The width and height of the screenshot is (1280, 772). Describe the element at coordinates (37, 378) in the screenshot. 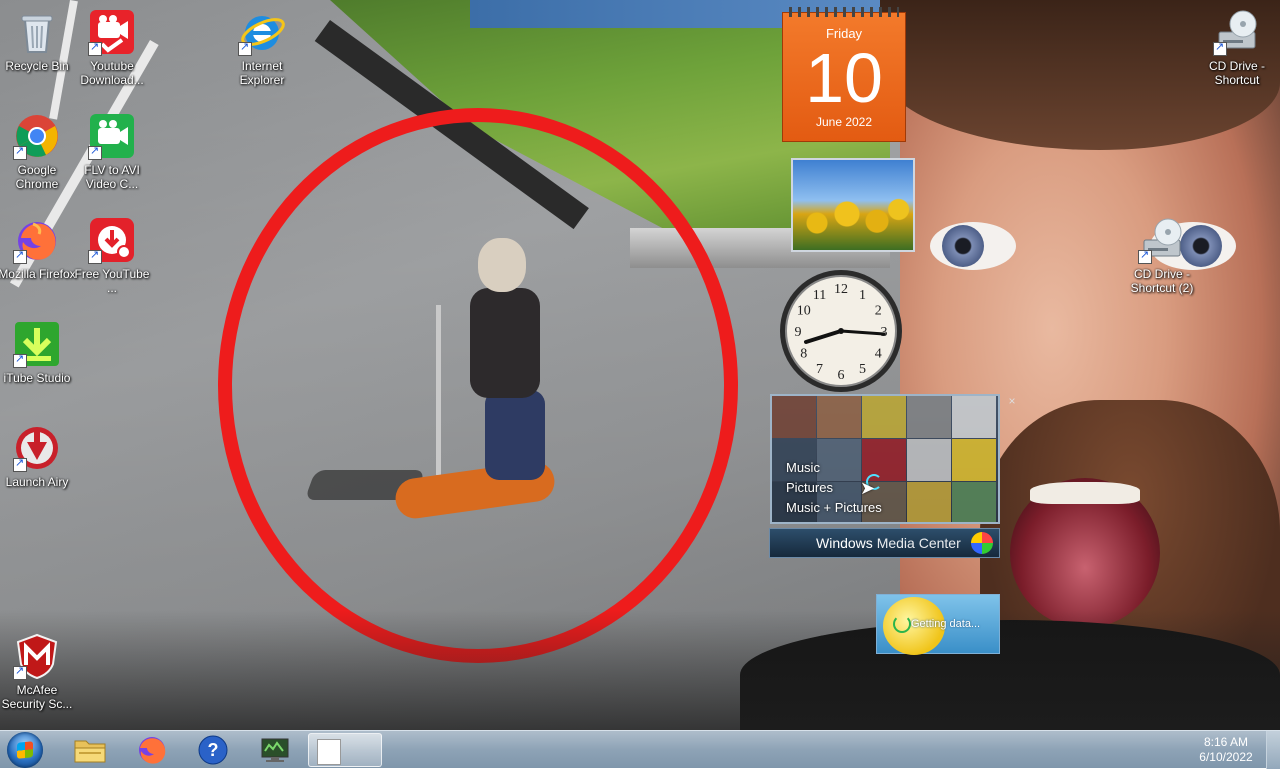

I see `desktop-icon-label: iTube Studio` at that location.